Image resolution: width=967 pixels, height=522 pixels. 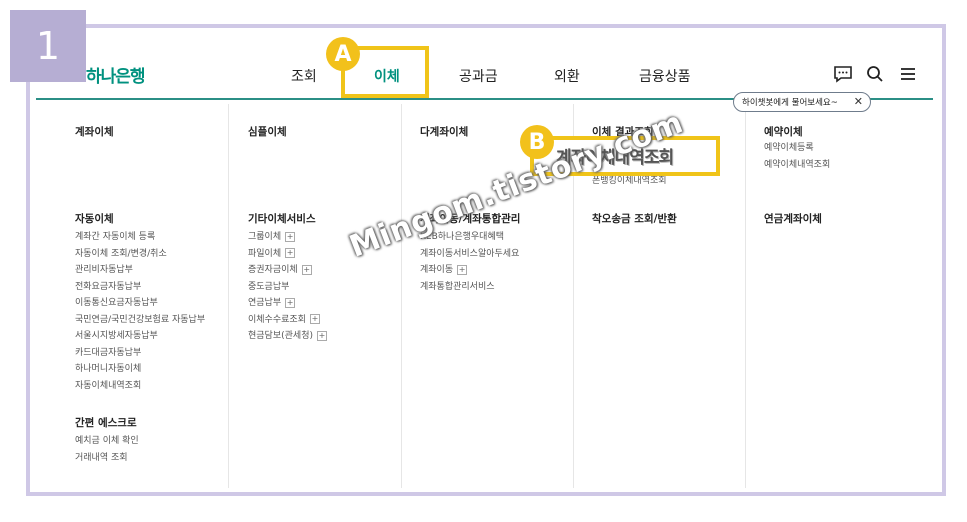 What do you see at coordinates (140, 237) in the screenshot?
I see `menu-link: 계좌간 자동이체 등록` at bounding box center [140, 237].